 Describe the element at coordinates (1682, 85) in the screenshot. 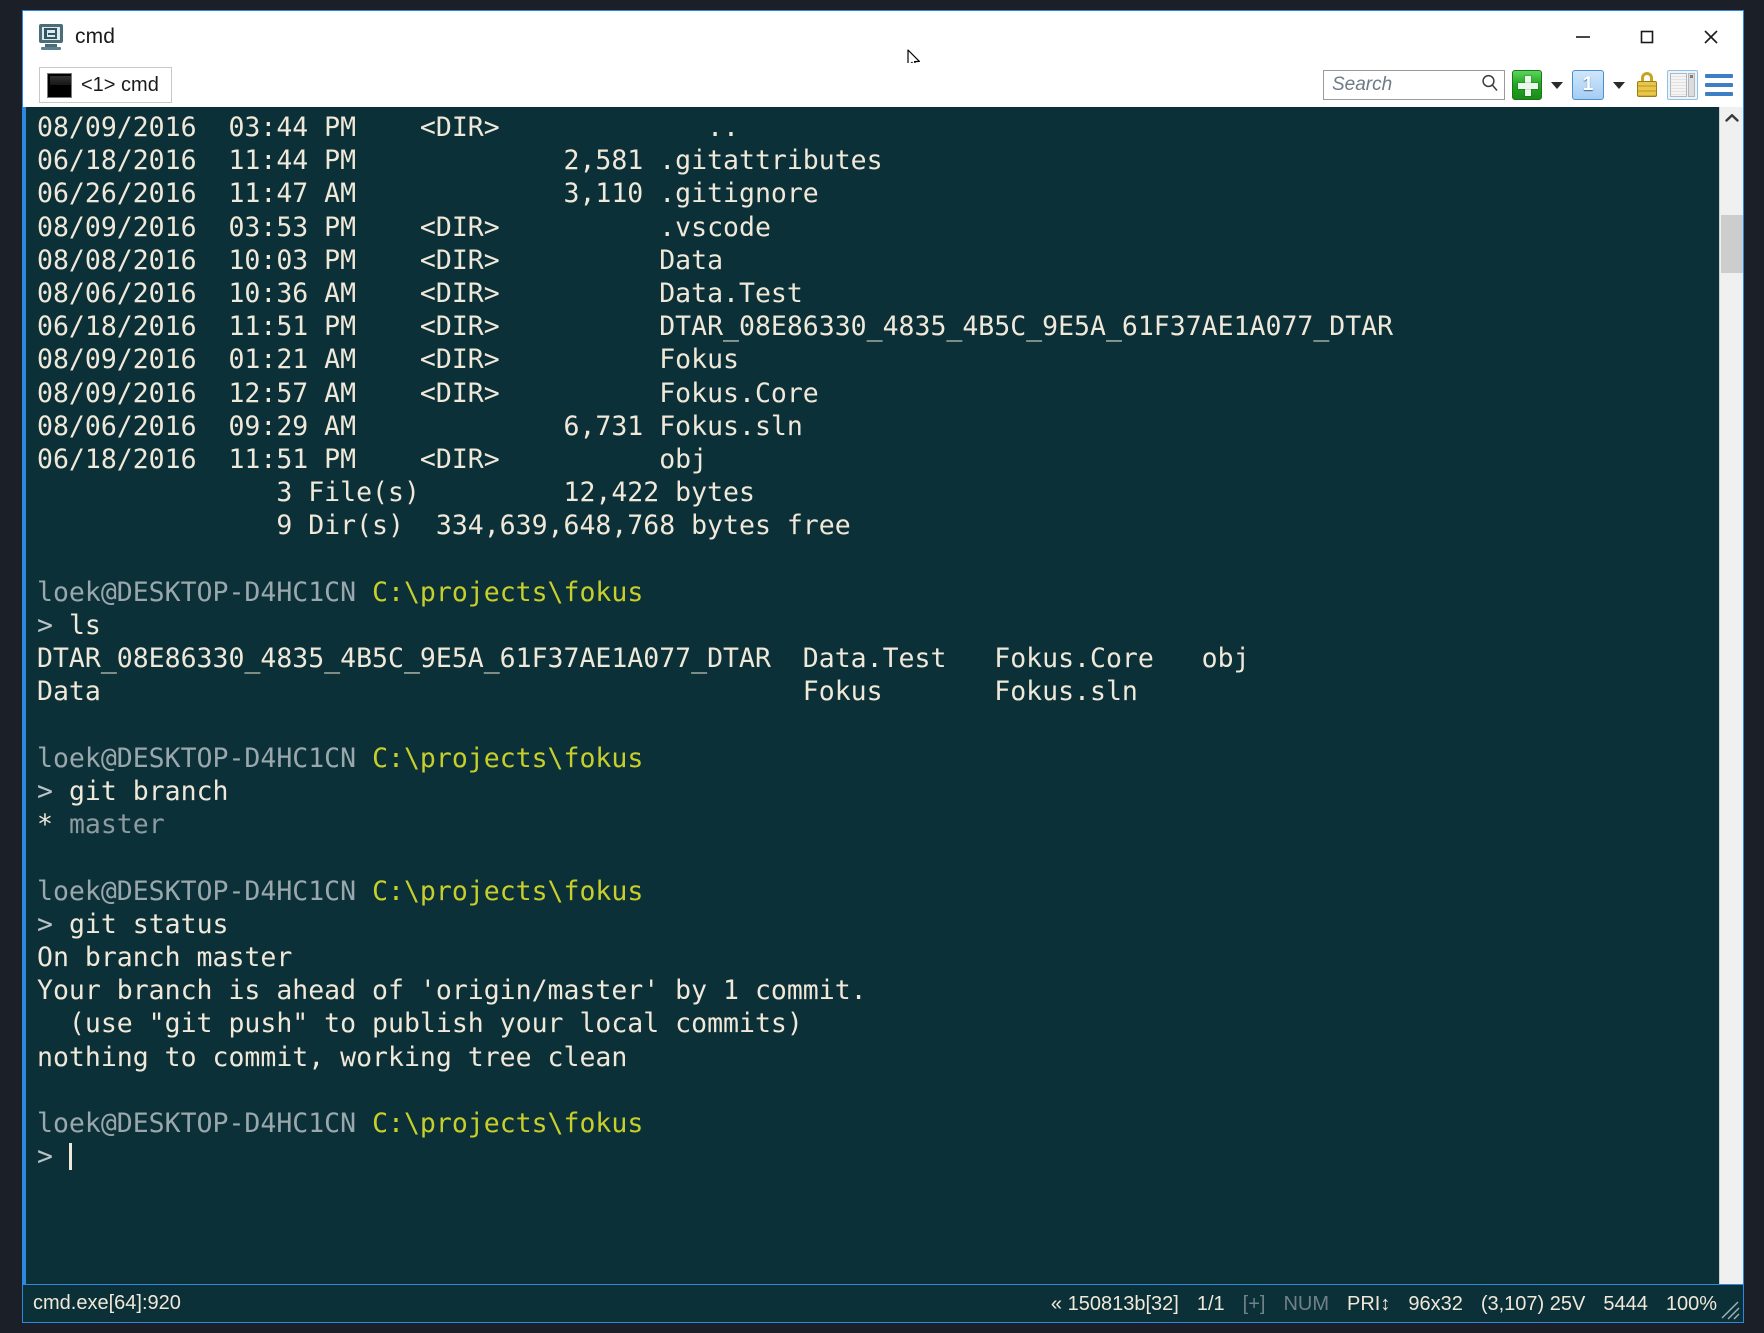

I see `panel-view-icon` at that location.